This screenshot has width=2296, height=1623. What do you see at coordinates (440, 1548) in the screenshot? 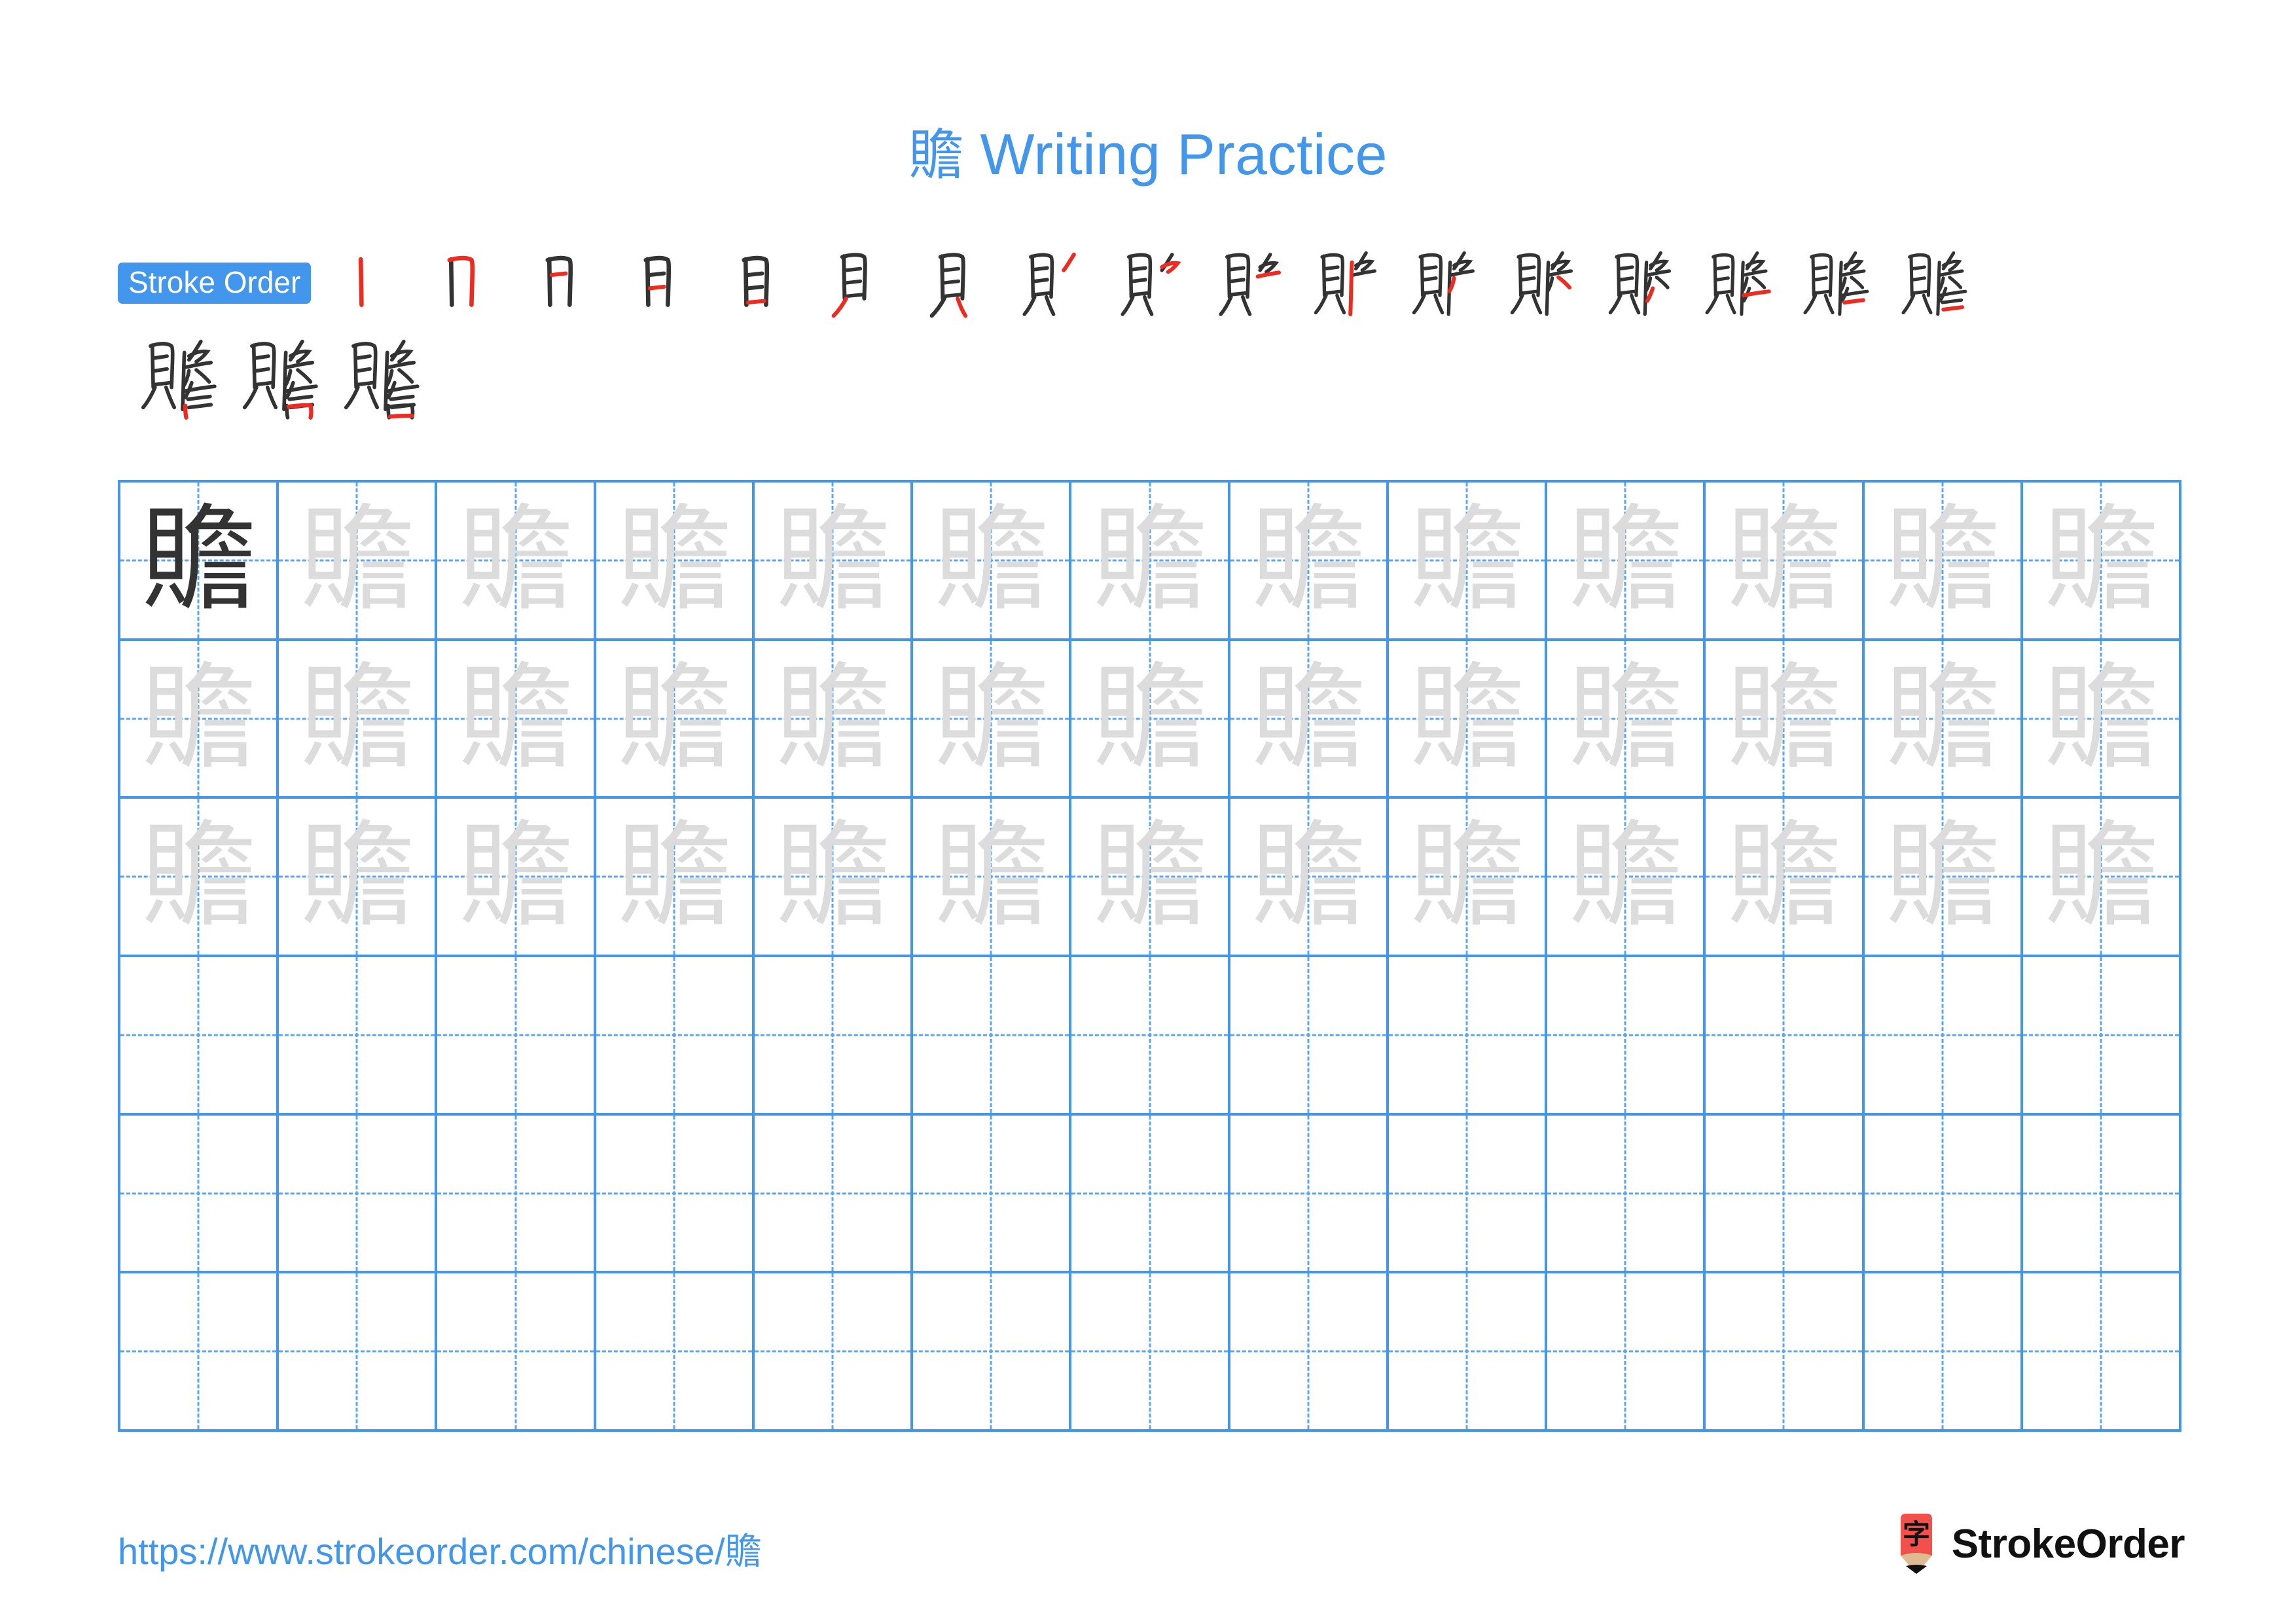
I see `footer-url: https://www.strokeorder.com/chinese/贍` at bounding box center [440, 1548].